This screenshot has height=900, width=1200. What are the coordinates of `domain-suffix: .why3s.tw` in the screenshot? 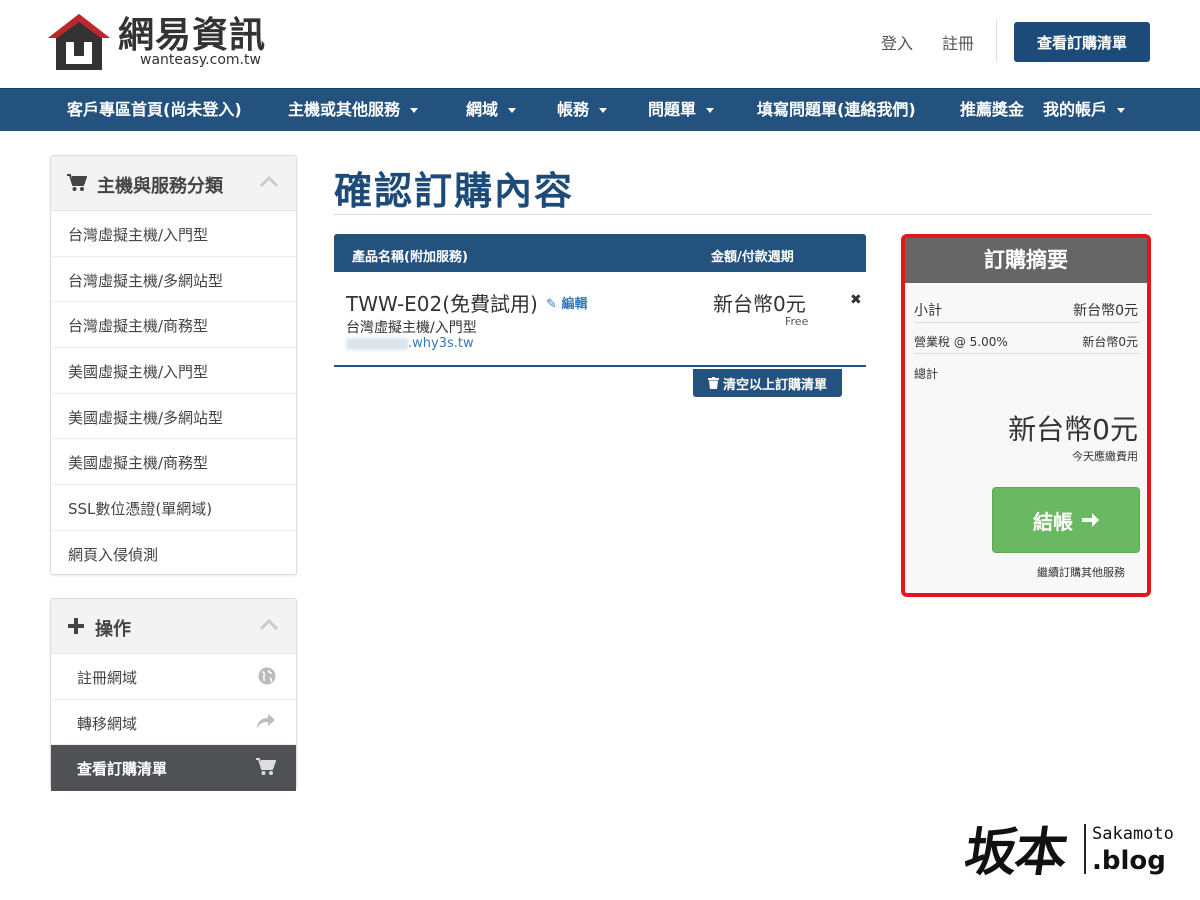 It's located at (441, 343).